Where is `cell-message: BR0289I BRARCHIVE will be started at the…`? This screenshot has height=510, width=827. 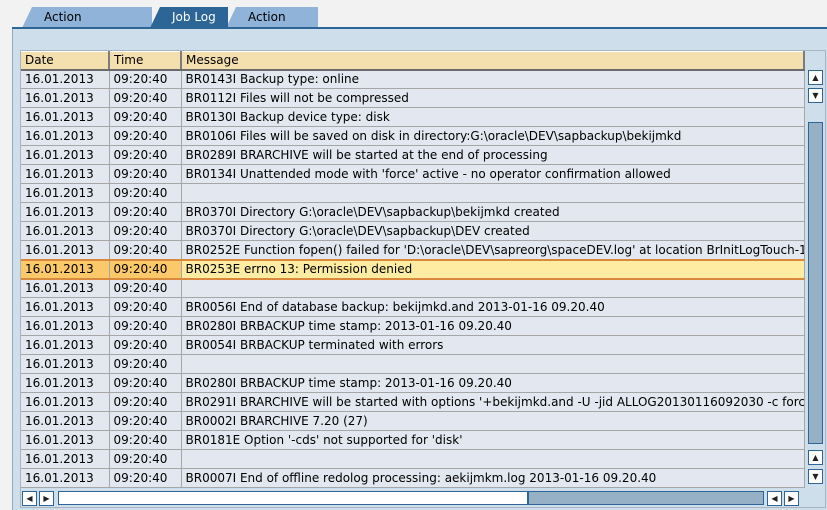
cell-message: BR0289I BRARCHIVE will be started at the… is located at coordinates (493, 155).